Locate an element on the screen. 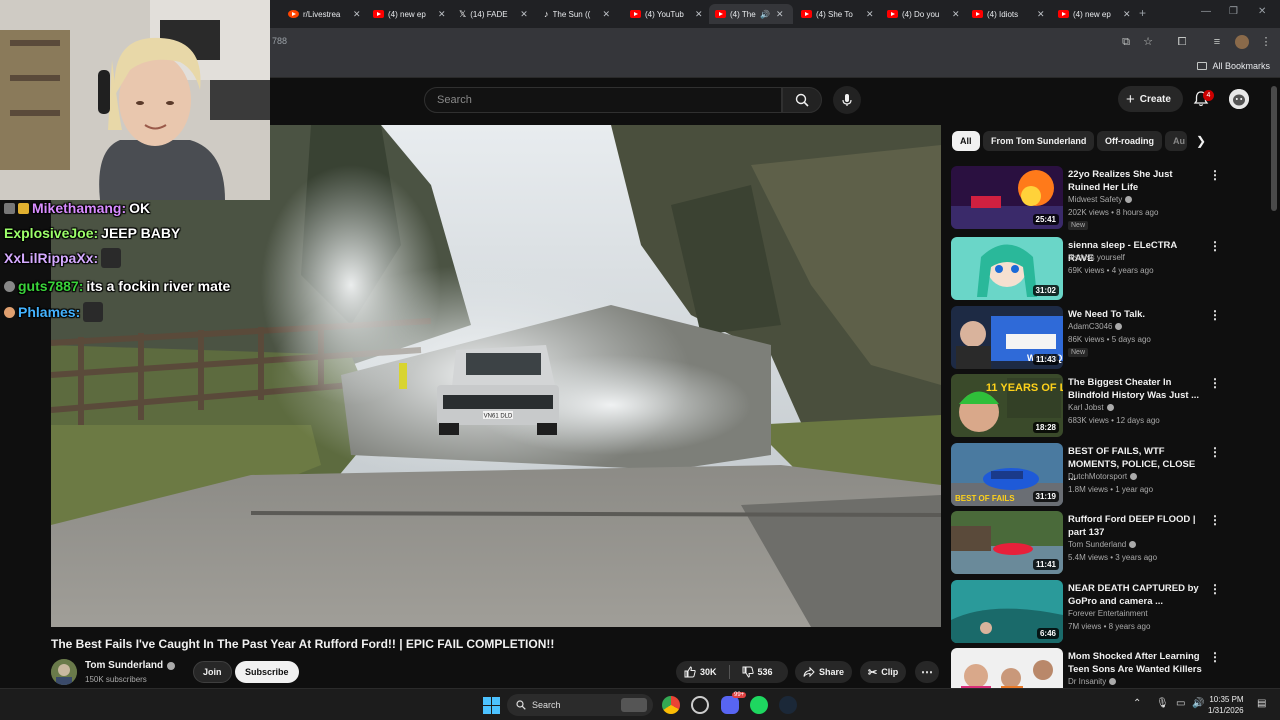 This screenshot has width=1280, height=720. chip-truncated: Au is located at coordinates (1176, 141).